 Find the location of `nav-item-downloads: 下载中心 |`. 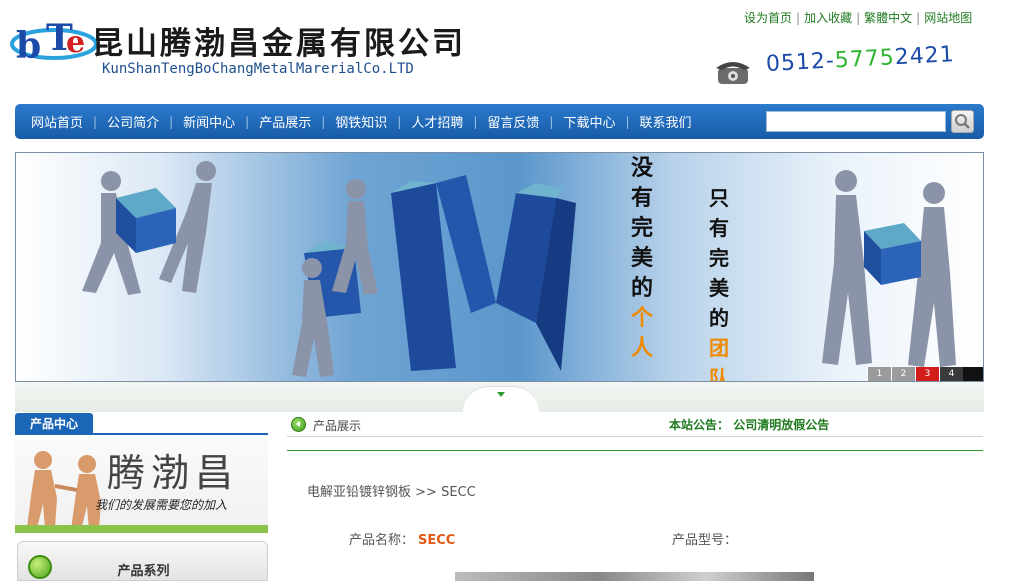

nav-item-downloads: 下载中心 | is located at coordinates (591, 122).